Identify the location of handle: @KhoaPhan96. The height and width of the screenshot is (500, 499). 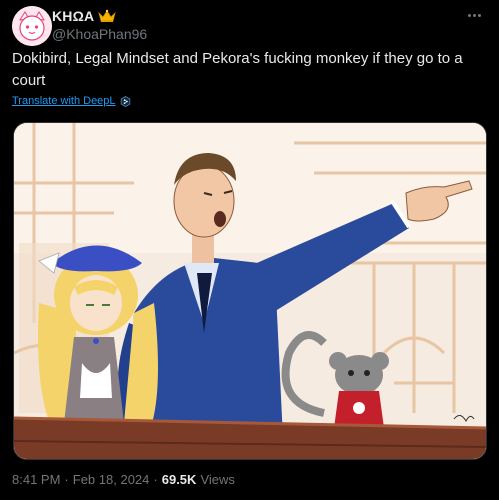
(99, 34).